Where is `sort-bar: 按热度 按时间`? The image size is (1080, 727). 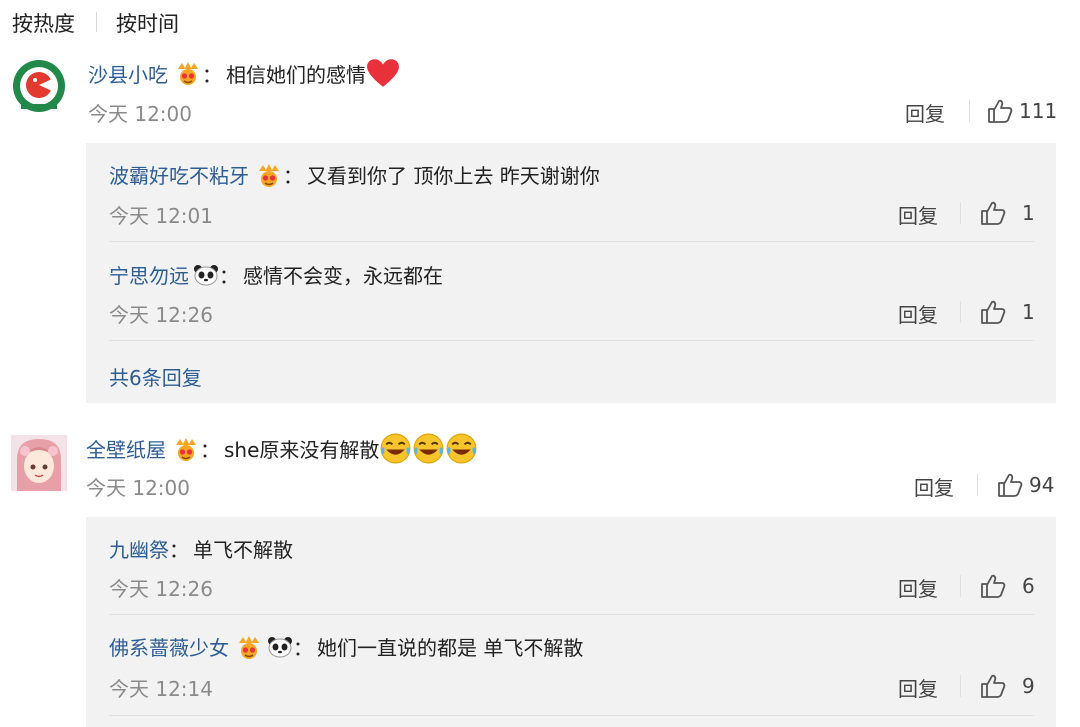 sort-bar: 按热度 按时间 is located at coordinates (540, 21).